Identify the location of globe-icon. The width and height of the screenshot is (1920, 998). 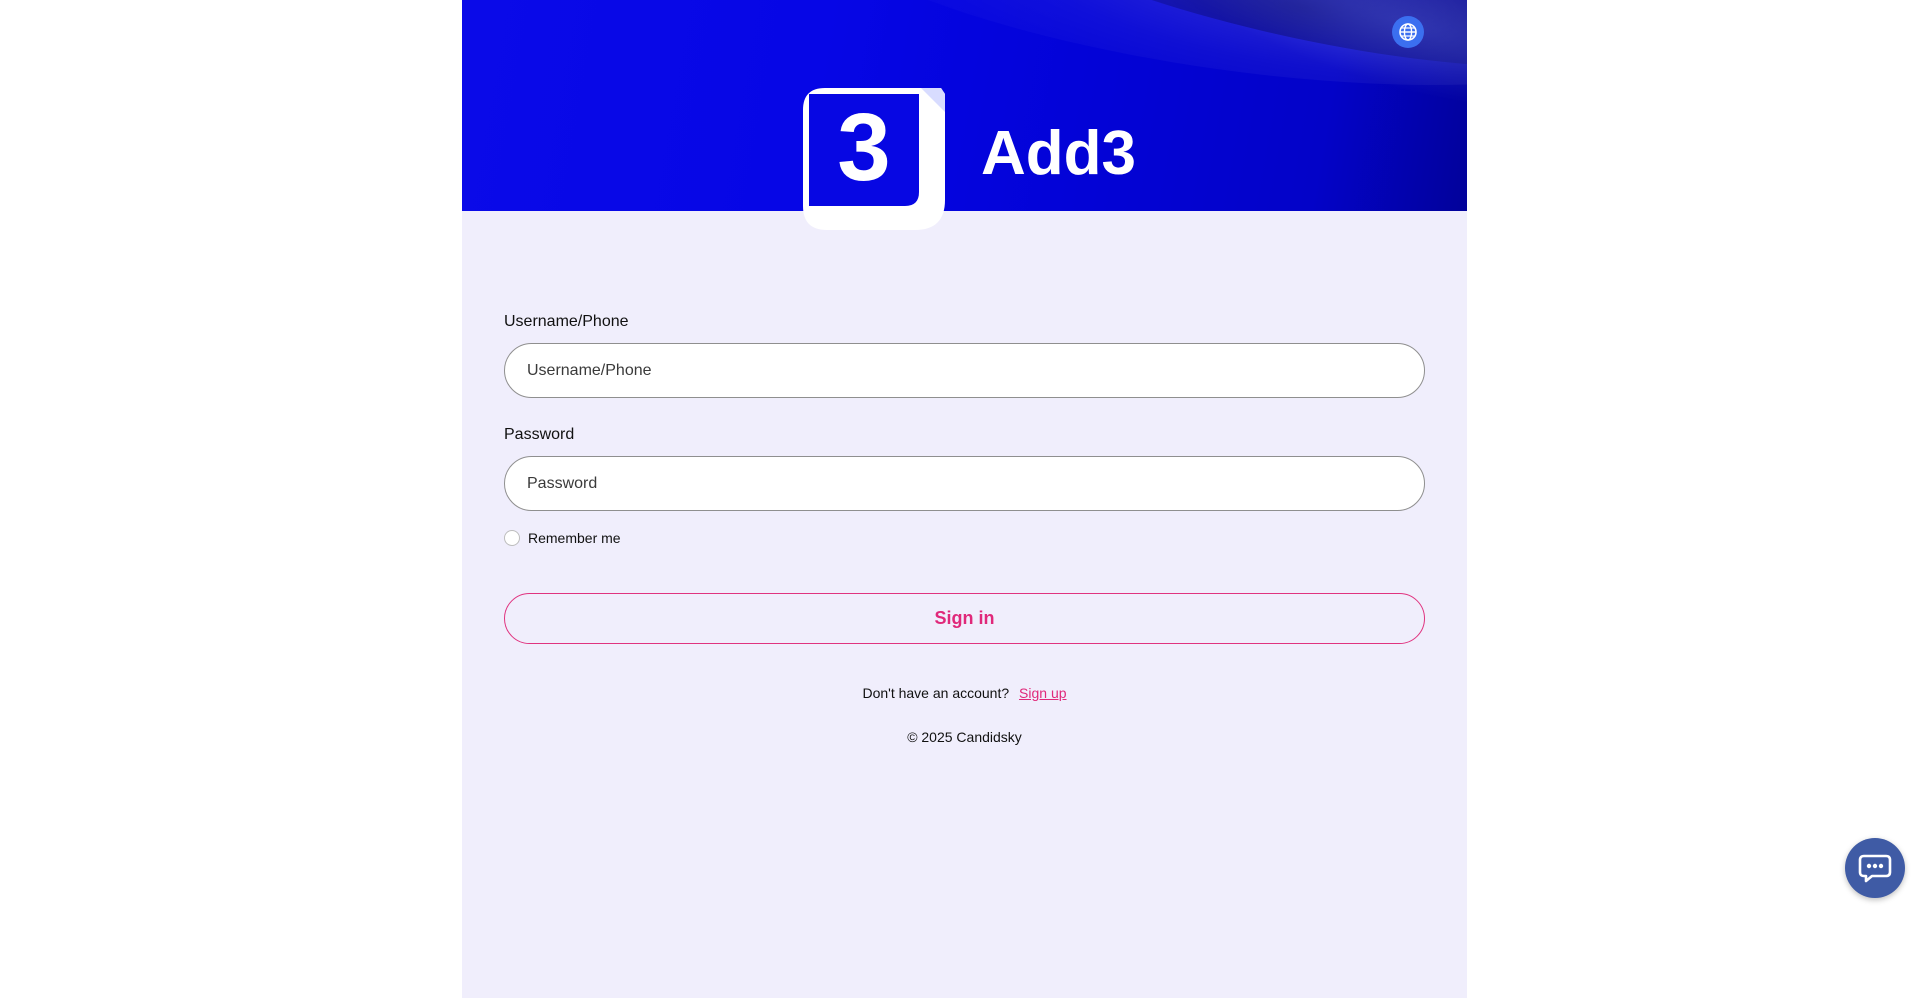
(1408, 32).